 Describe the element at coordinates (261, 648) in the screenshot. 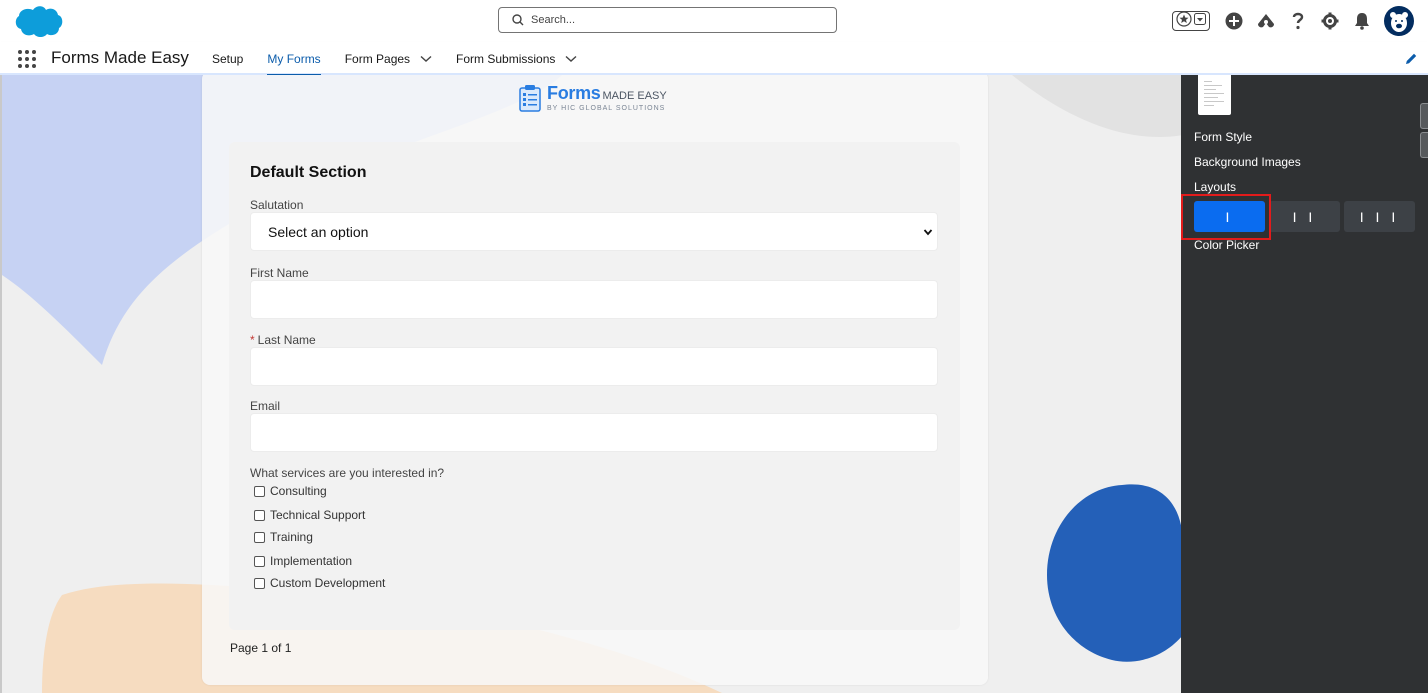

I see `page-count: Page 1 of 1` at that location.